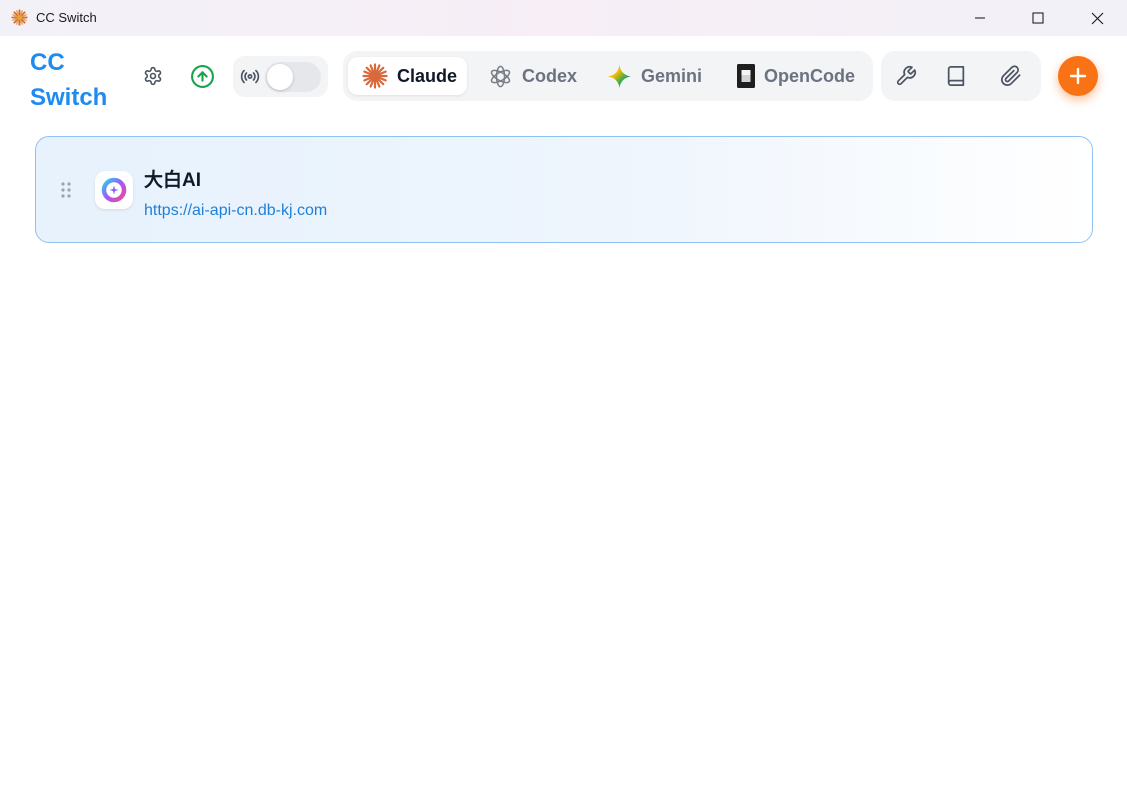 The width and height of the screenshot is (1127, 787). I want to click on provider-name: 大白AI, so click(173, 180).